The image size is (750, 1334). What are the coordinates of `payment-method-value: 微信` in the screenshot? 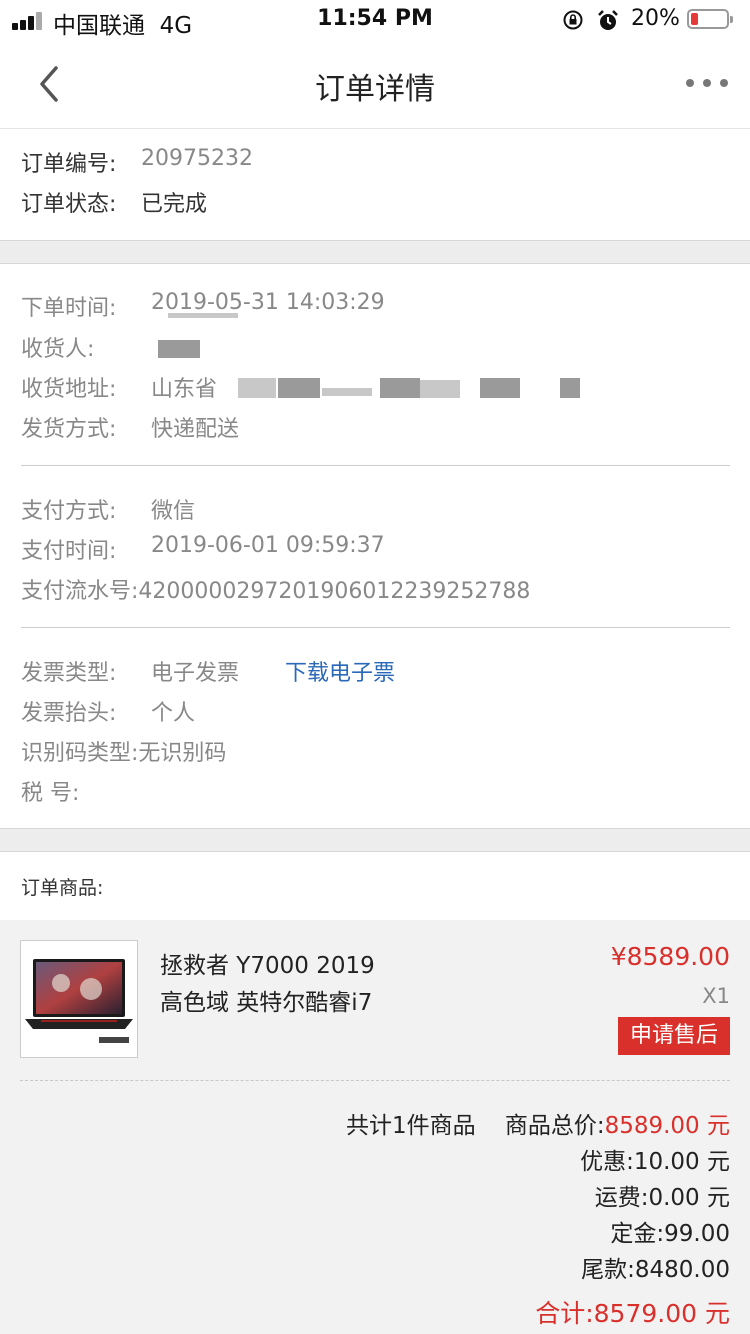 It's located at (173, 511).